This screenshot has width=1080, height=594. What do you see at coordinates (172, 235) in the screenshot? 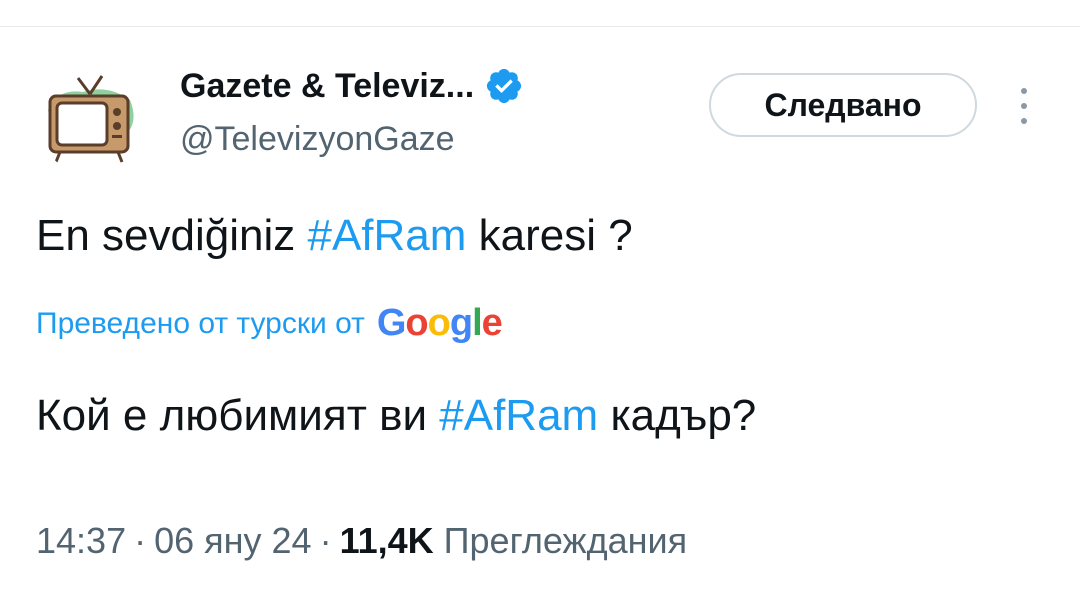
I see `tweet-text-before: En sevdiğiniz` at bounding box center [172, 235].